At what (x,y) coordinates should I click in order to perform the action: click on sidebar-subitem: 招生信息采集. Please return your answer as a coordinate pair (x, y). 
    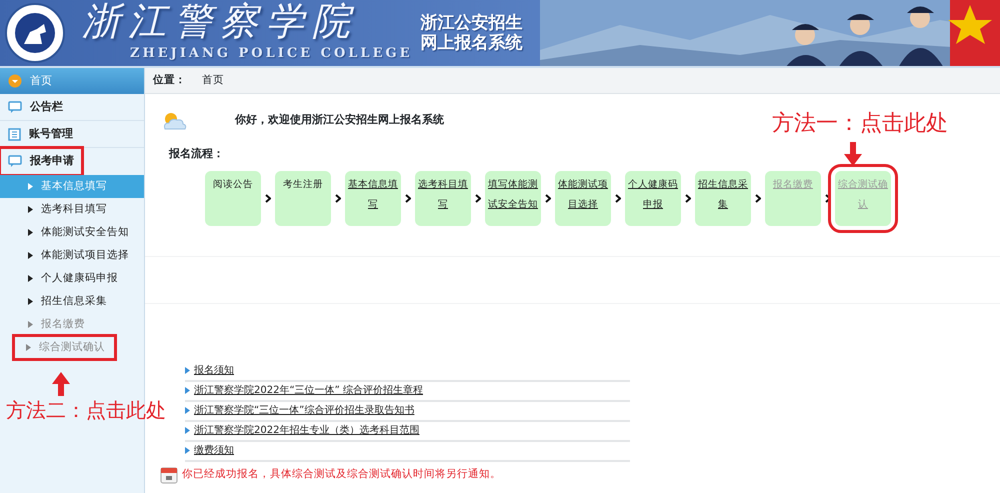
    Looking at the image, I should click on (72, 301).